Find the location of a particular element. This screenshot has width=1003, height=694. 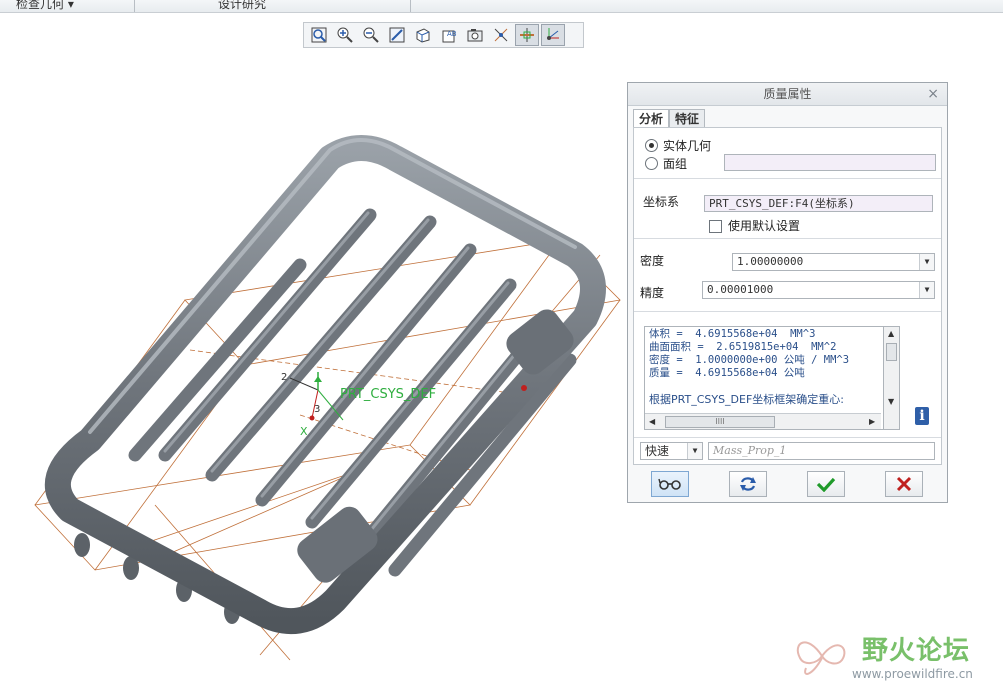

accuracy-field: 0.00001000 ▼ is located at coordinates (818, 290).